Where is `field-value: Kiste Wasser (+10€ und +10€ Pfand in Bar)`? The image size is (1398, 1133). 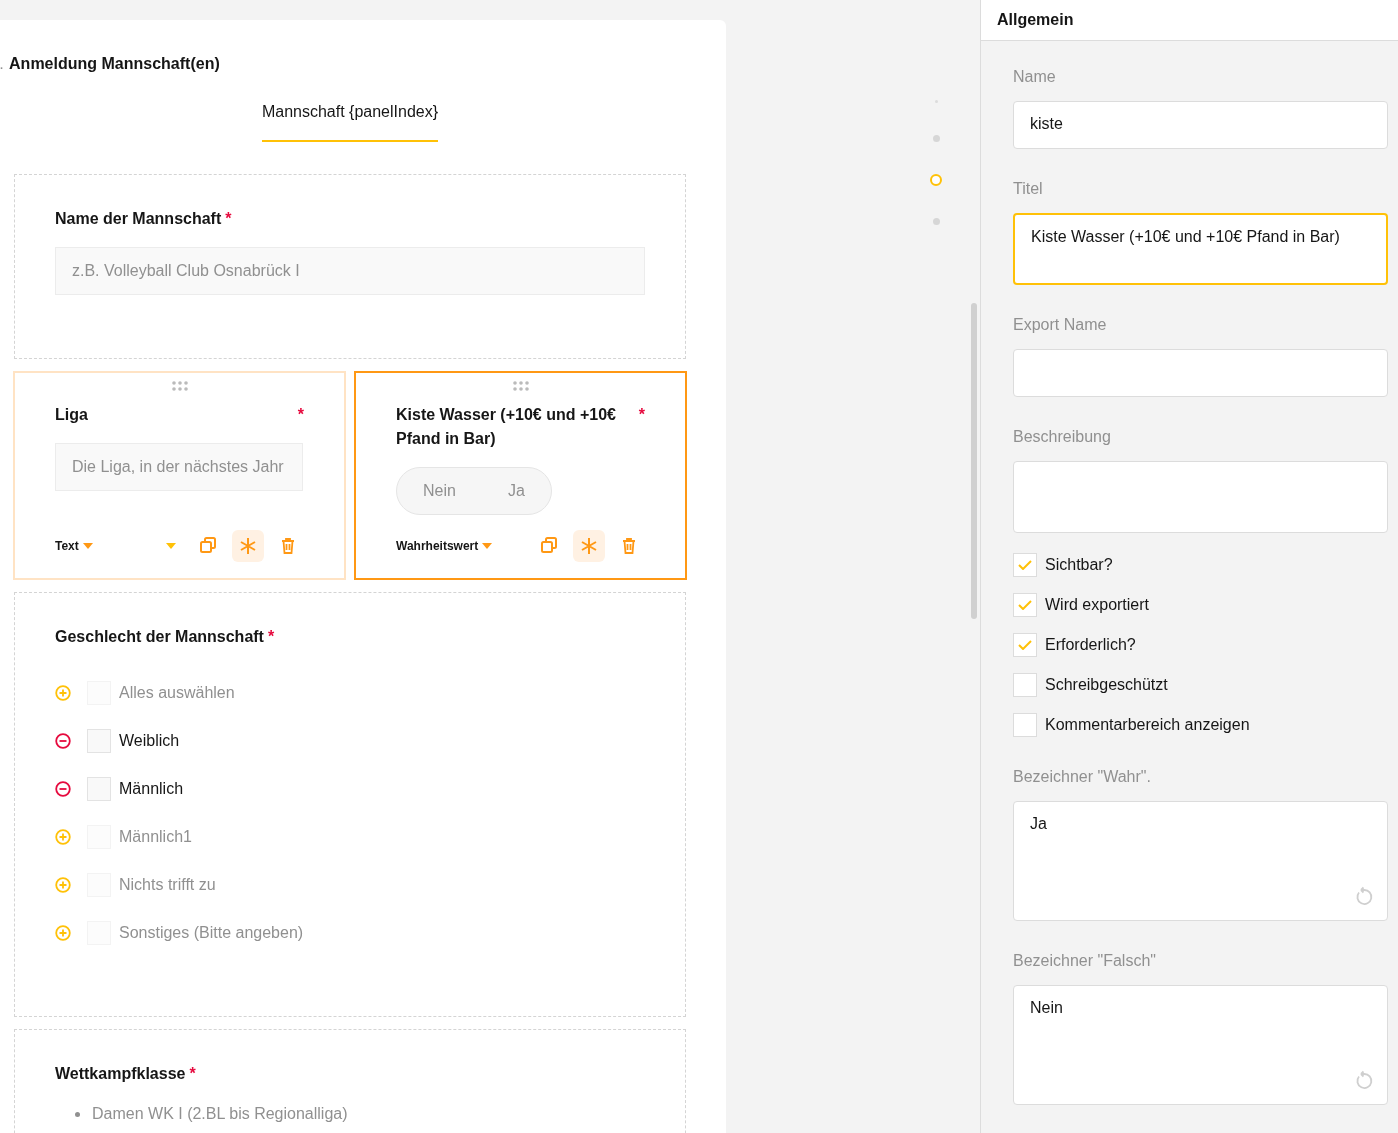 field-value: Kiste Wasser (+10€ und +10€ Pfand in Bar) is located at coordinates (1185, 236).